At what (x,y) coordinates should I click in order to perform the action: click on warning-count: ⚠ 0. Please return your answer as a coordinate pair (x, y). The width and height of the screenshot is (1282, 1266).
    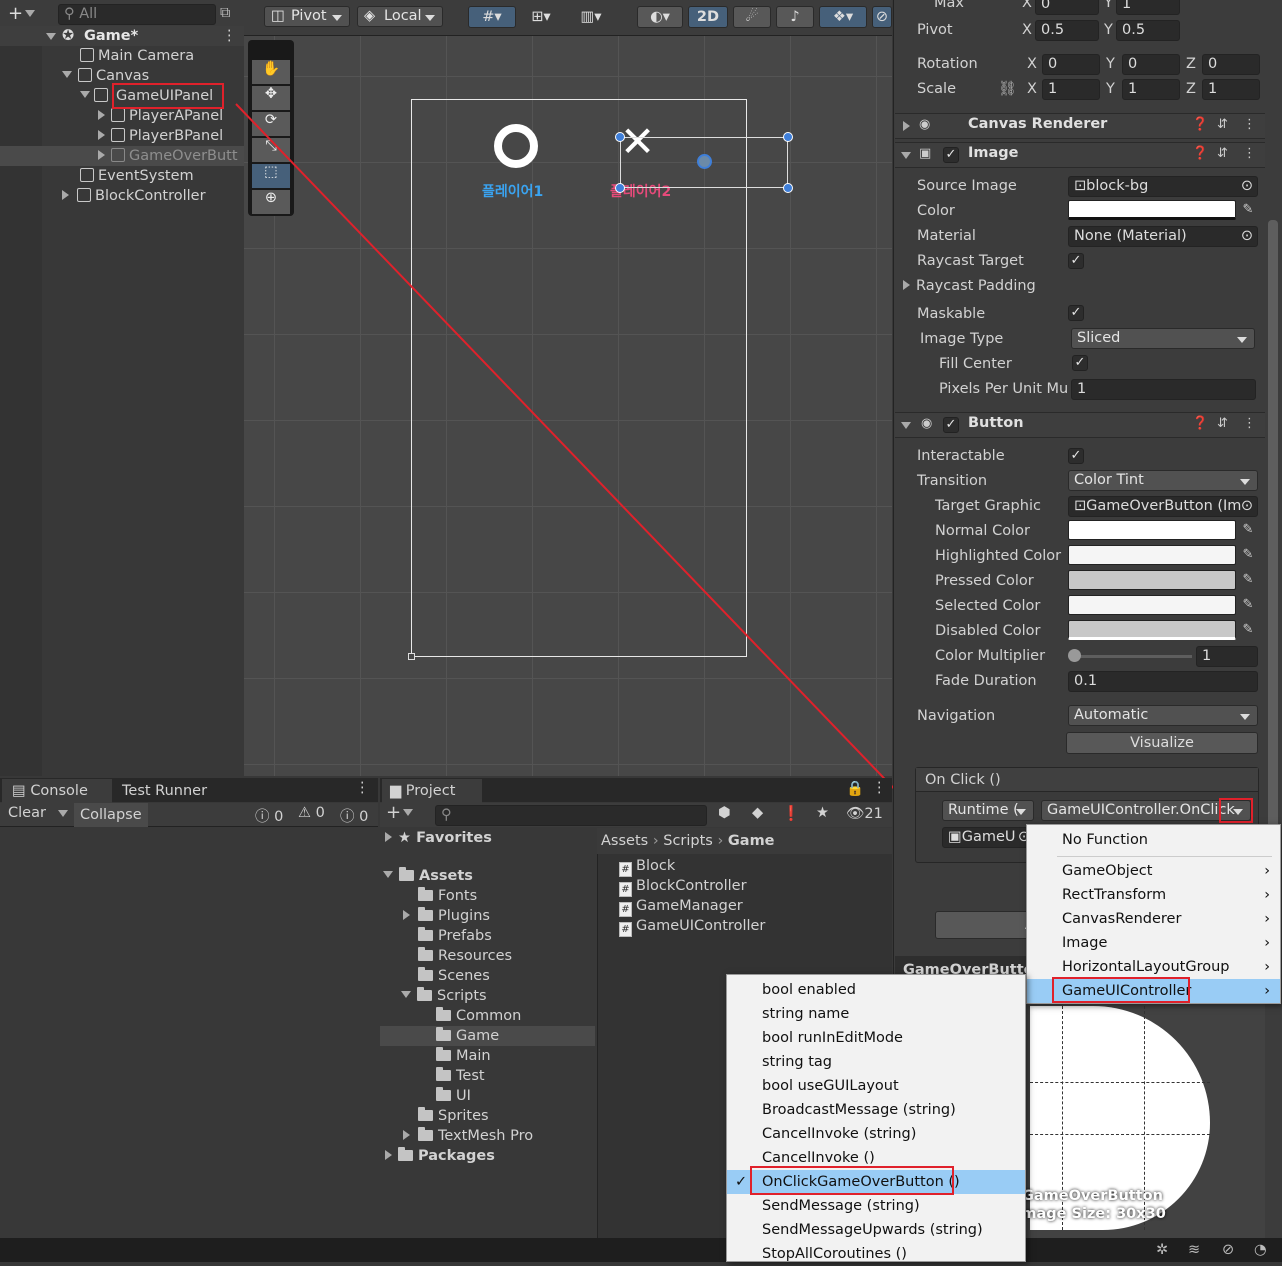
    Looking at the image, I should click on (311, 813).